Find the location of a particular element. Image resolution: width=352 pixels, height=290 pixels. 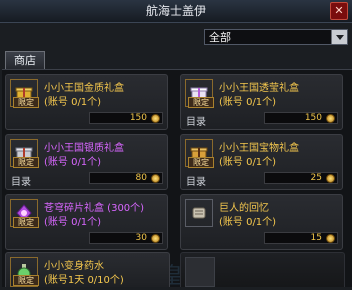

empty-slot-icon is located at coordinates (200, 272).